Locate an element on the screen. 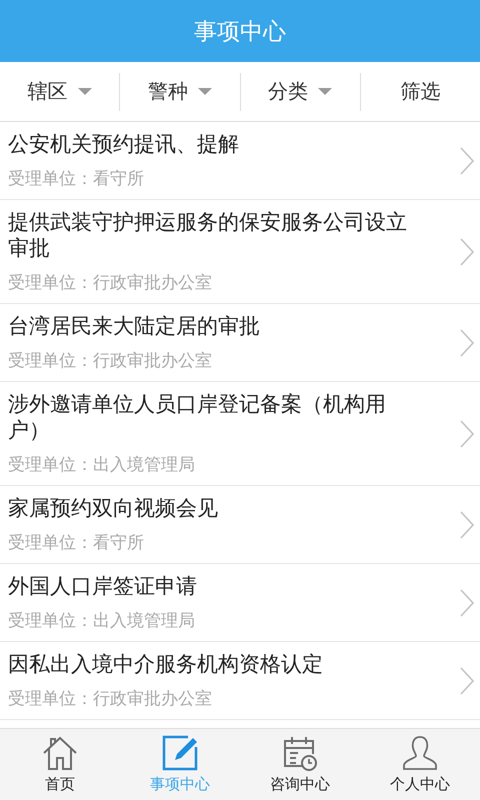  list-item: 台湾居民来大陆定居的审批 受理单位：行政审批办公室 is located at coordinates (240, 343).